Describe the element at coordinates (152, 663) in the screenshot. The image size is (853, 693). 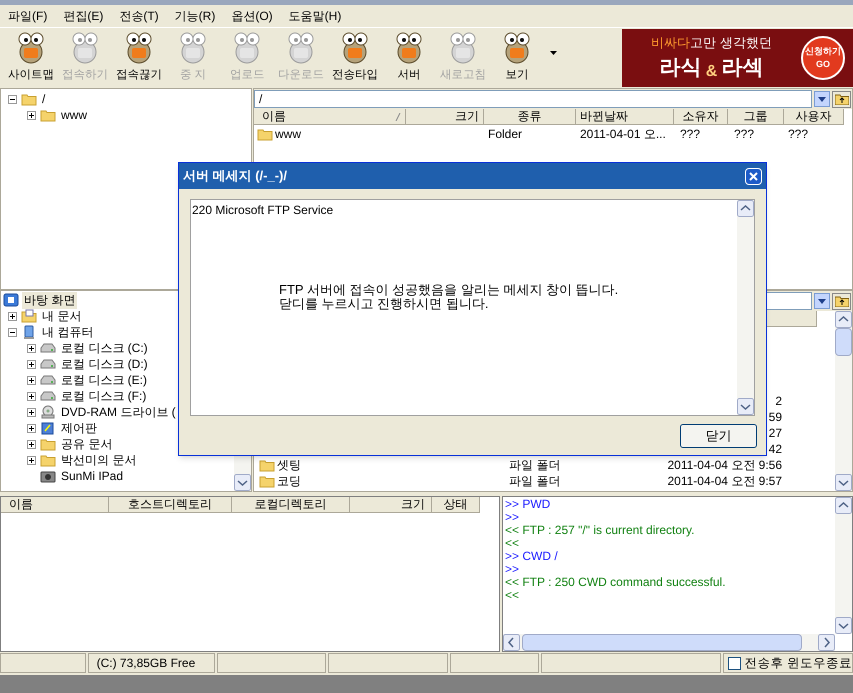
I see `status-segment: (C:) 73,85GB Free` at that location.